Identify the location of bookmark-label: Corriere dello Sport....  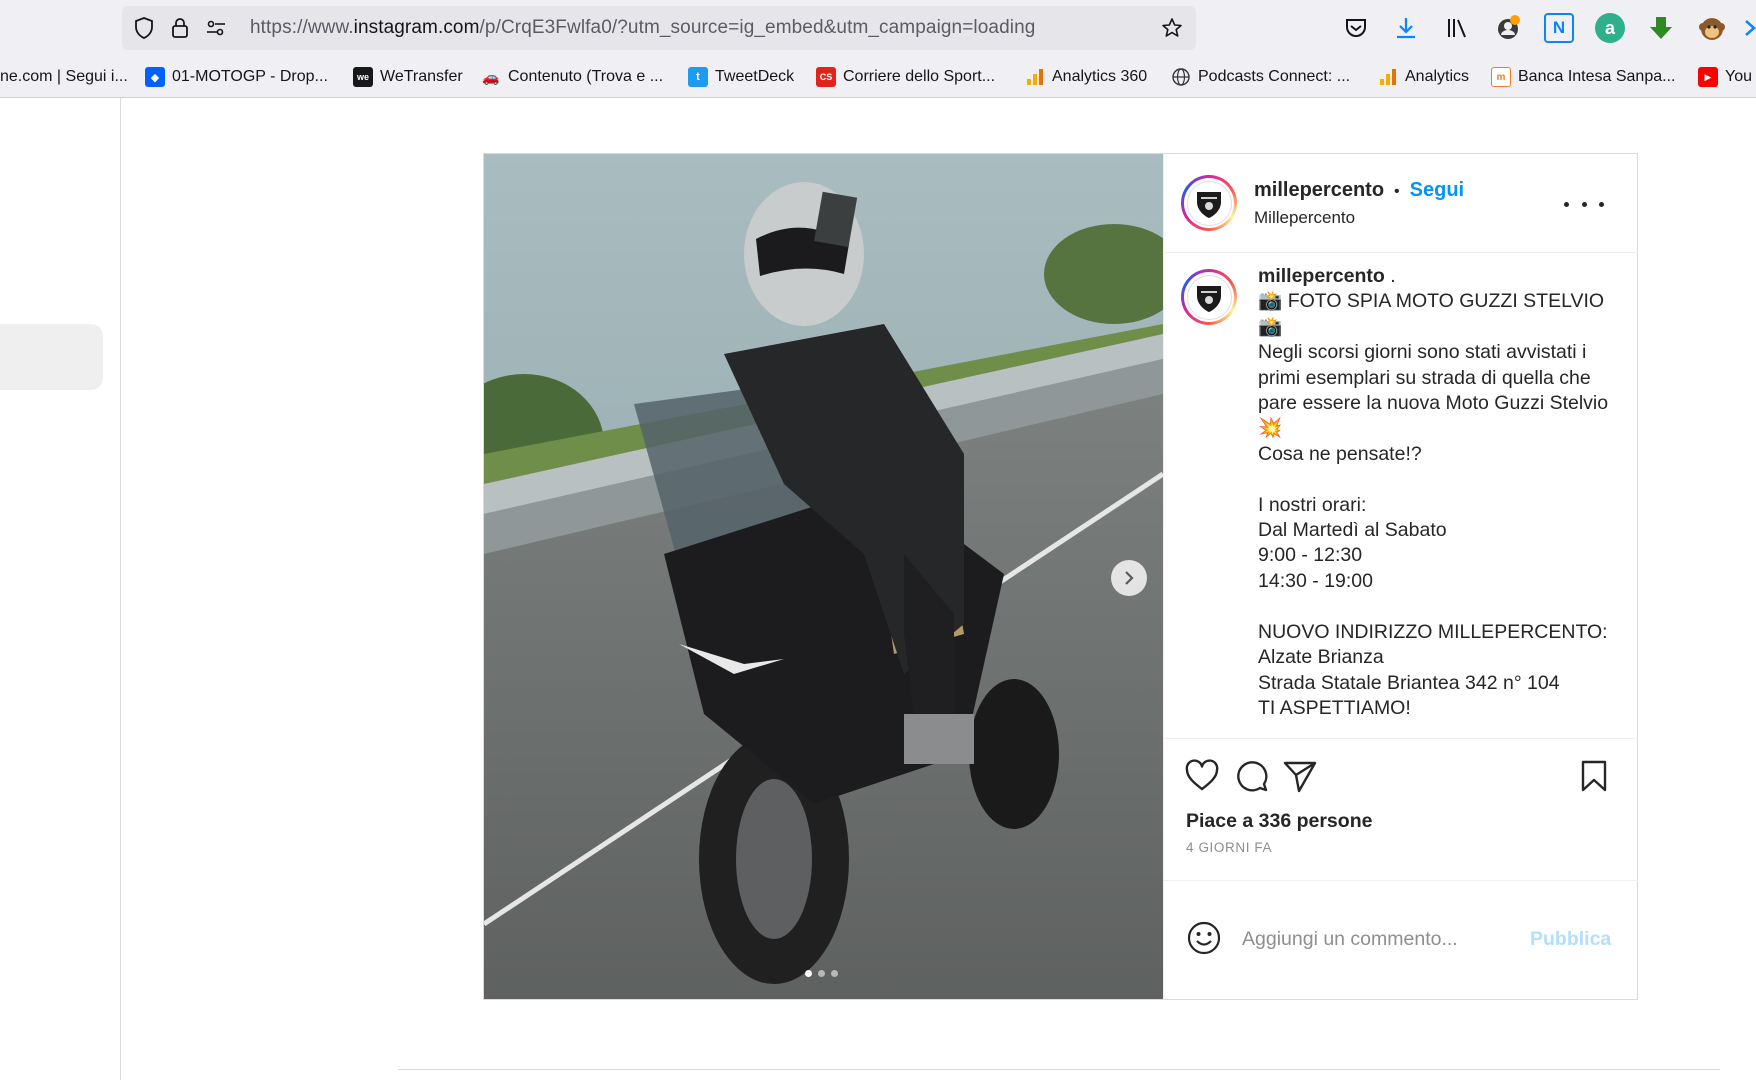
(919, 76).